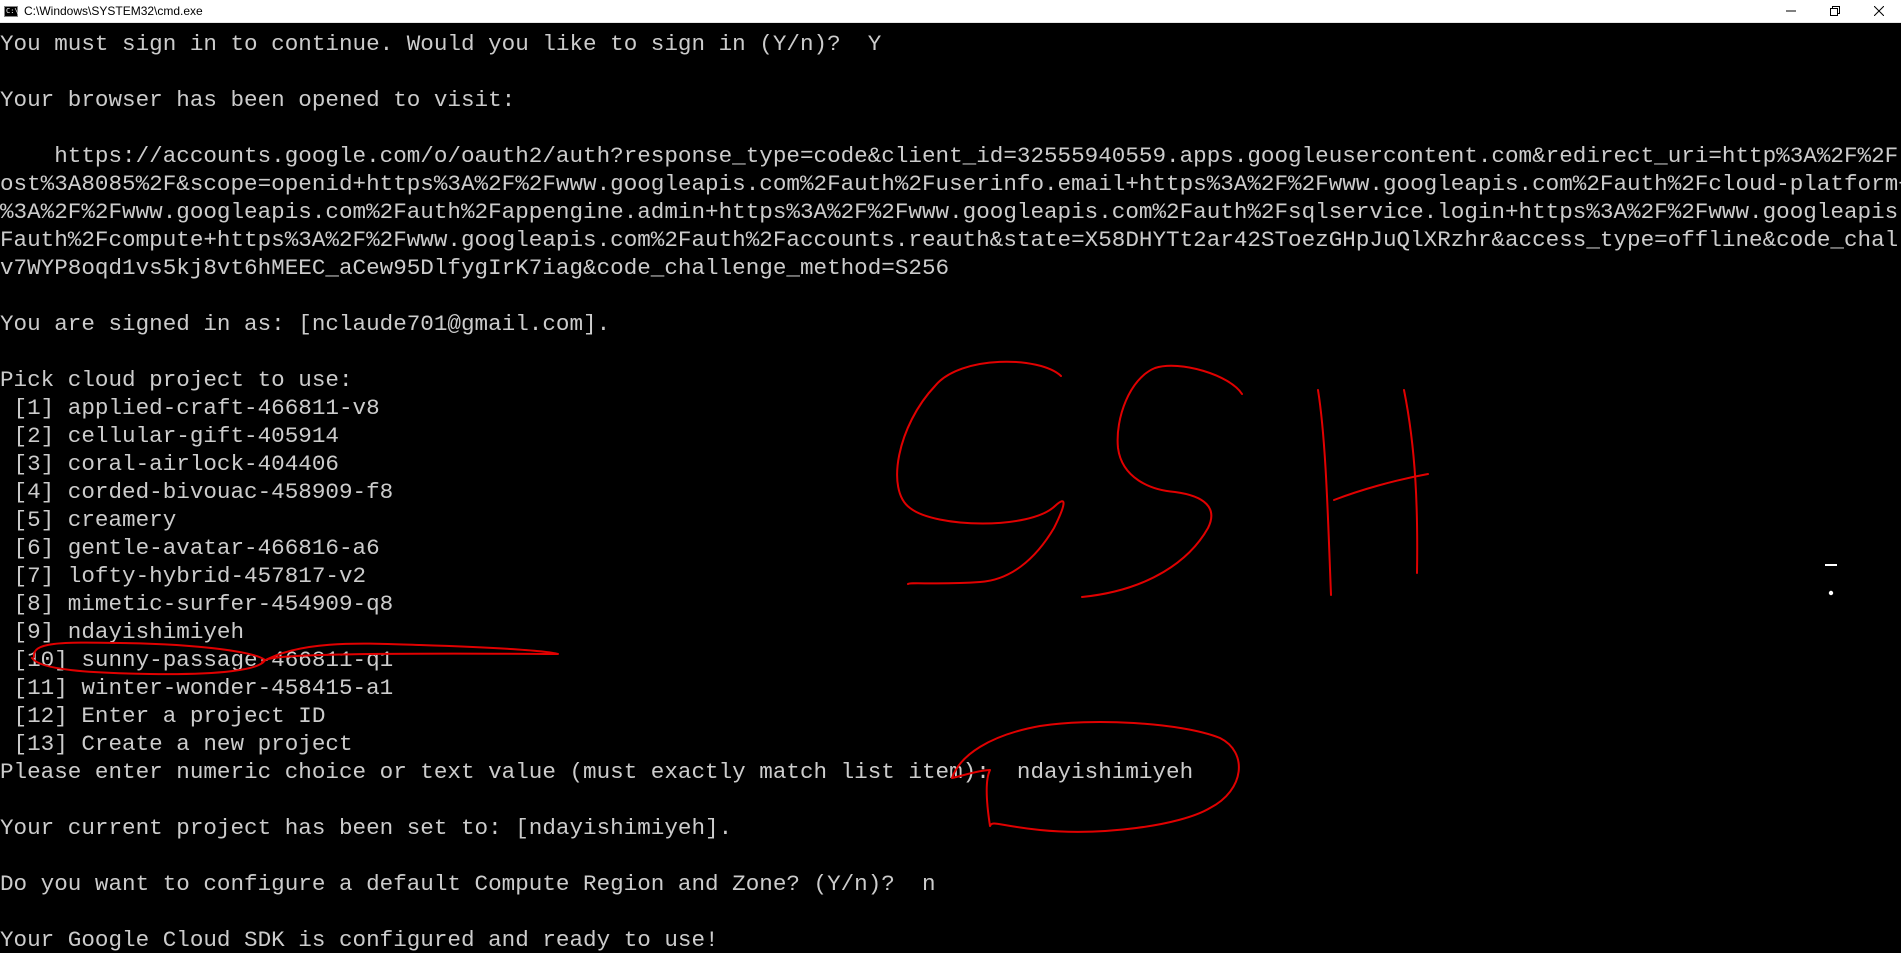 The height and width of the screenshot is (953, 1901). I want to click on gear-icon, so click(1831, 593).